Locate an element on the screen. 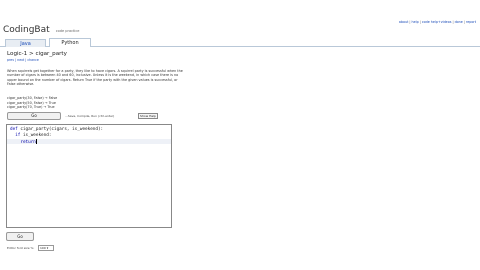 The width and height of the screenshot is (480, 270). brand-tagline: code practice is located at coordinates (67, 31).